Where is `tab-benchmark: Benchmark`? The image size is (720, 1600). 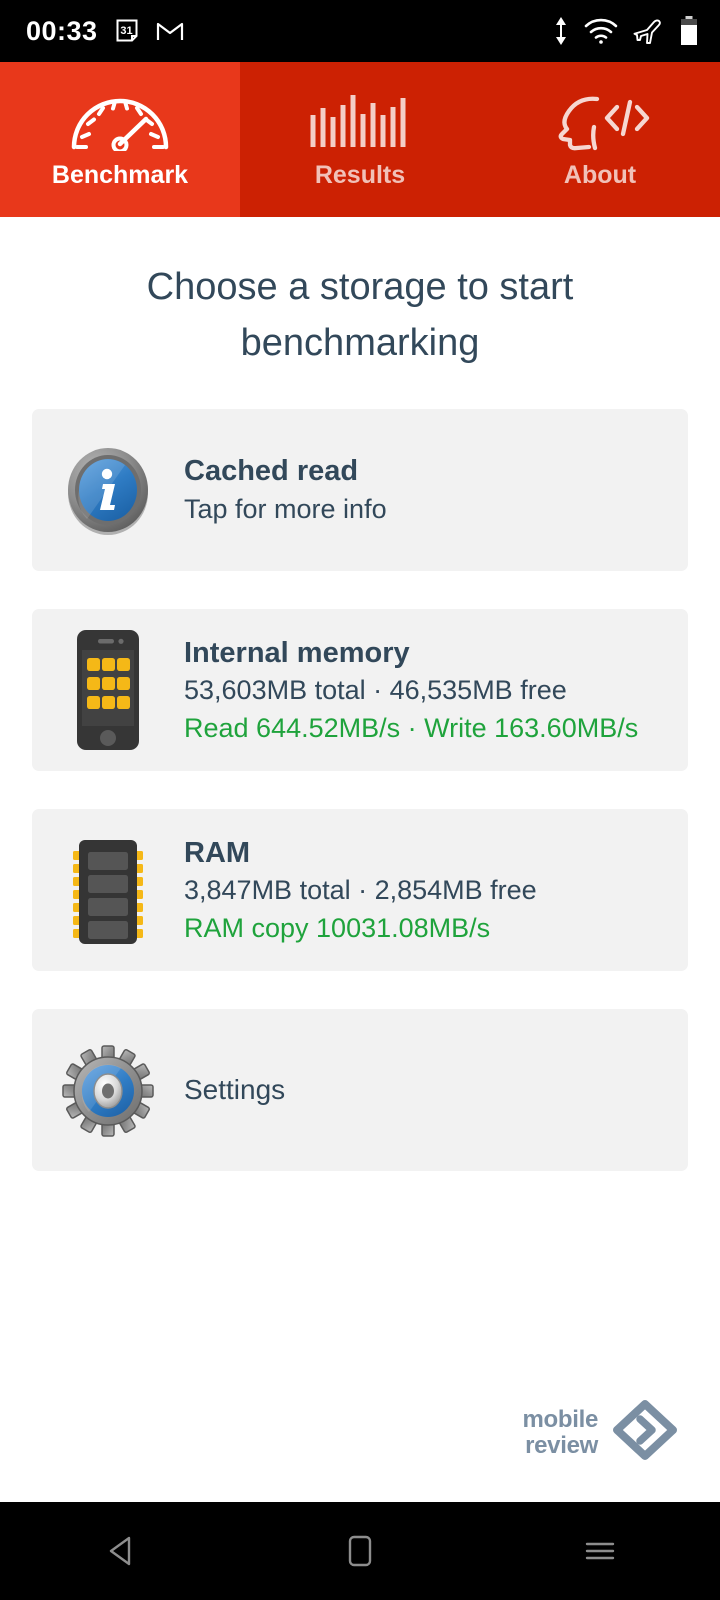
tab-benchmark: Benchmark is located at coordinates (120, 139).